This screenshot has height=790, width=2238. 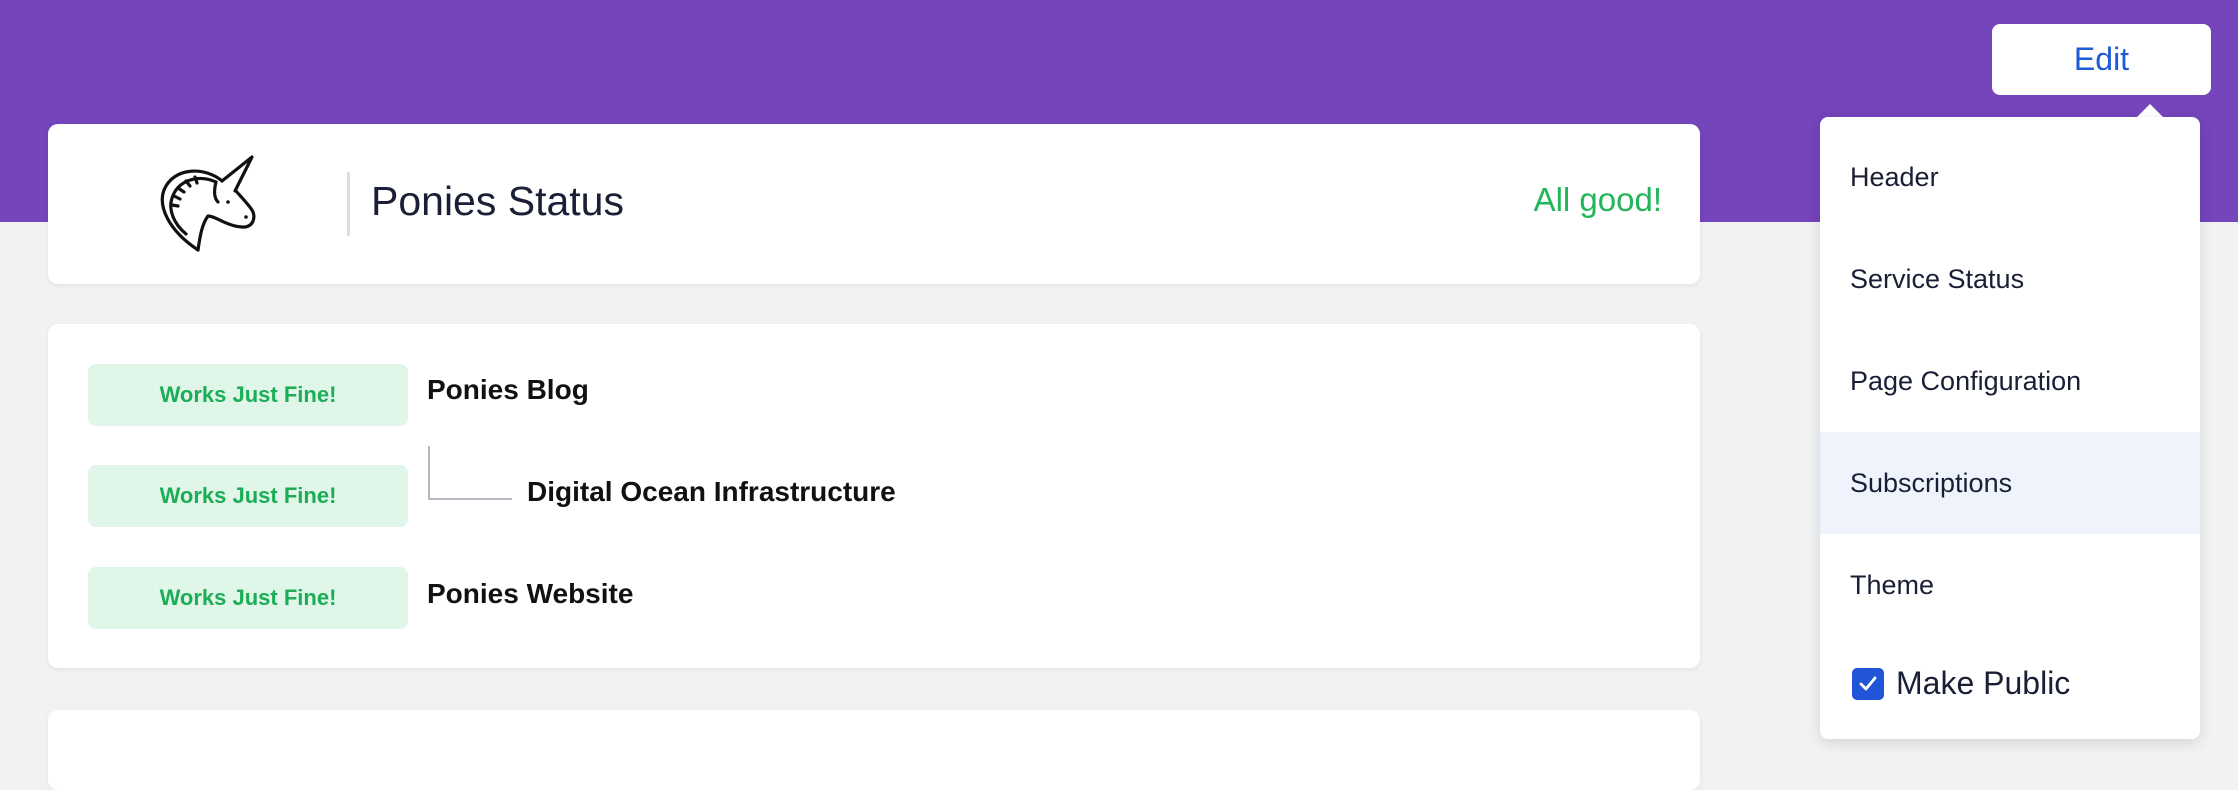 I want to click on make-public-toggle: Make Public, so click(x=1961, y=683).